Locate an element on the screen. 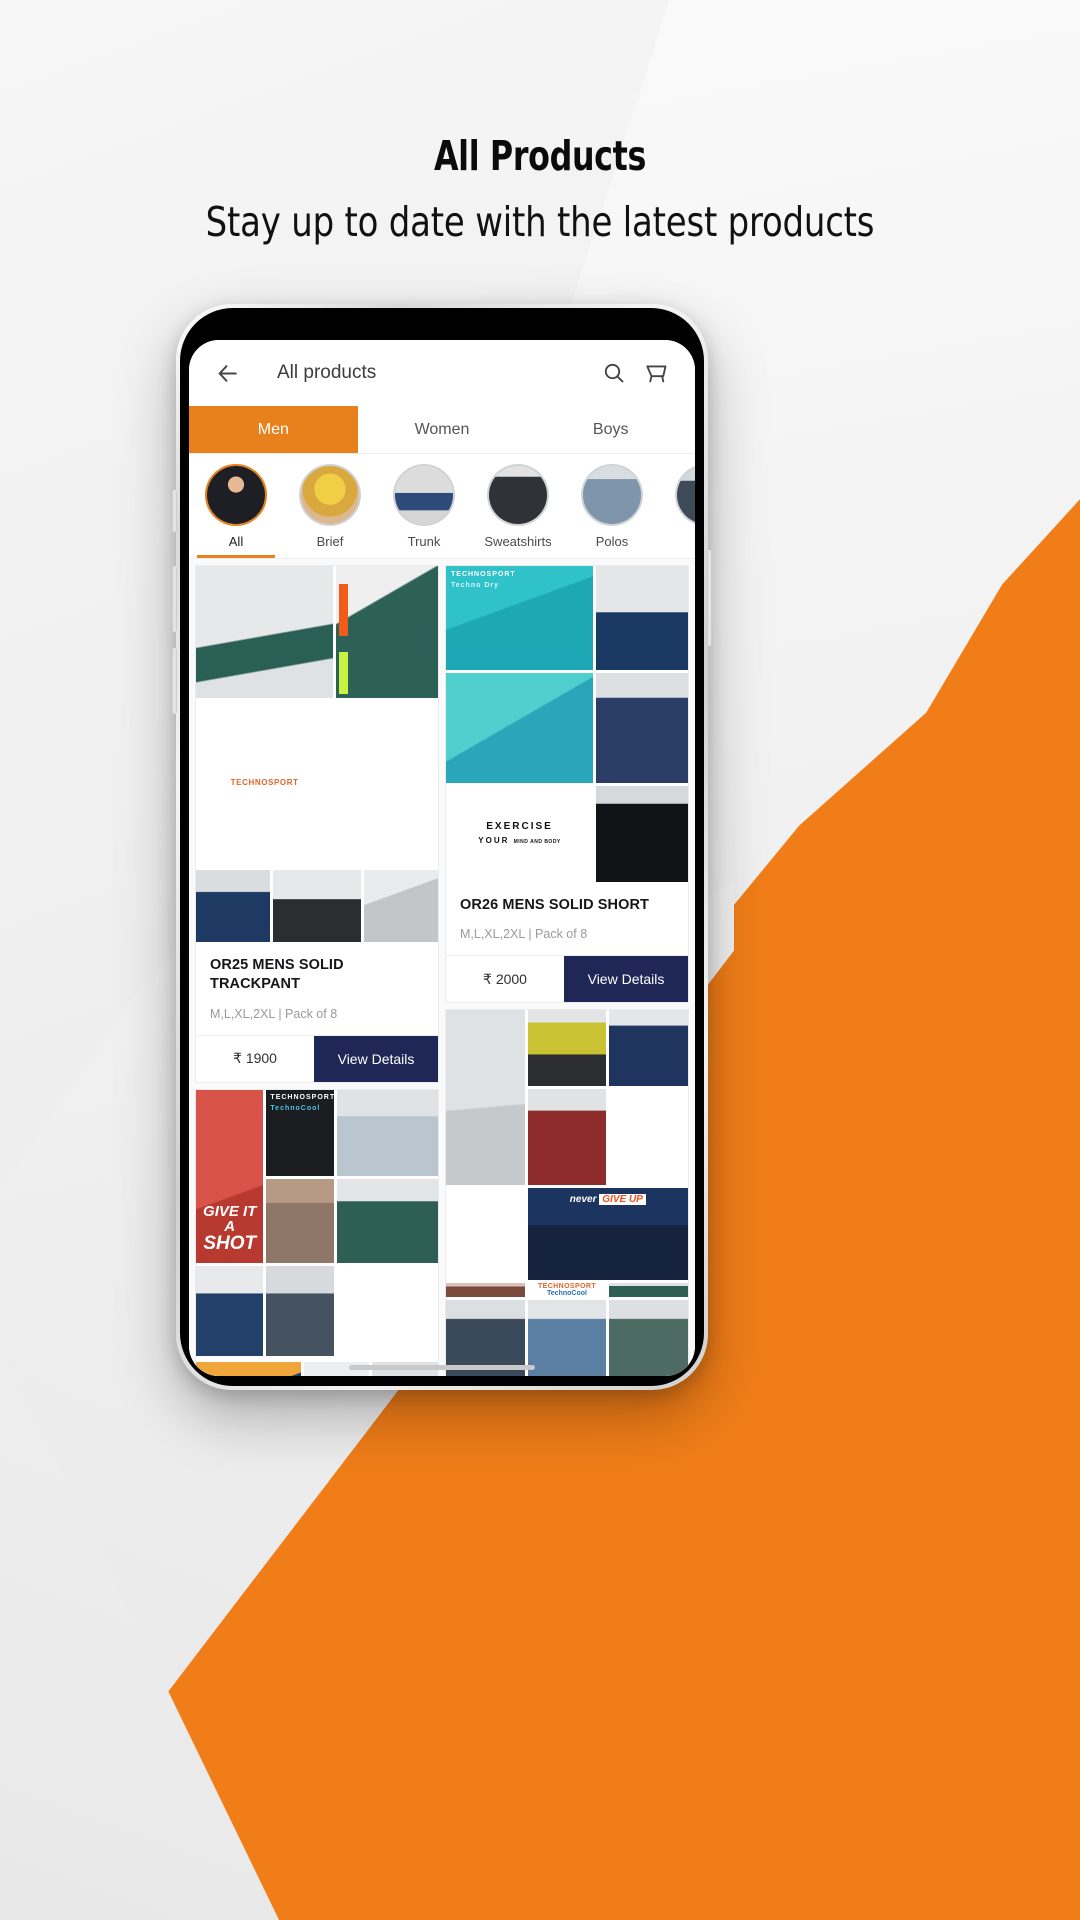 Image resolution: width=1080 pixels, height=1920 pixels. subcategory-label: Sweatshirts is located at coordinates (518, 541).